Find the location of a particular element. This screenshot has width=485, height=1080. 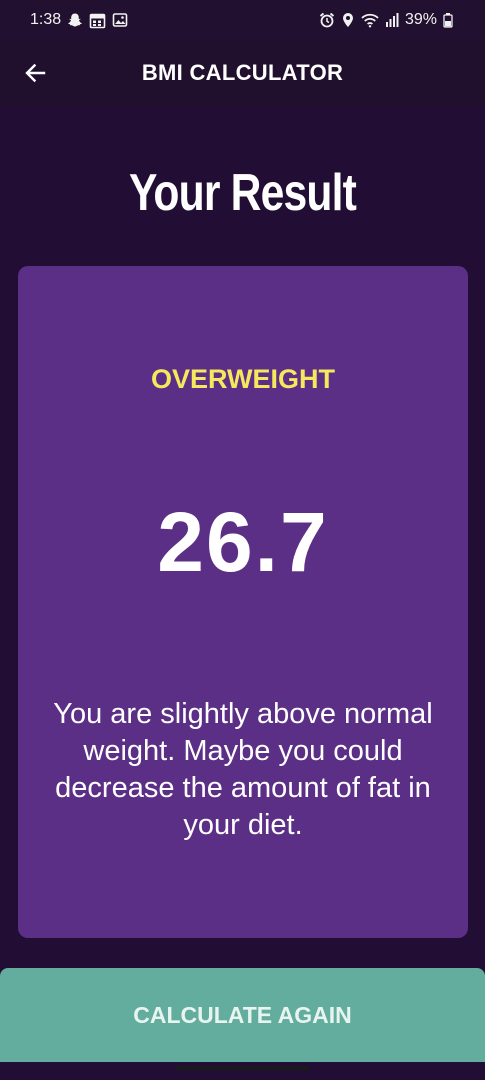

wifi-icon is located at coordinates (370, 20).